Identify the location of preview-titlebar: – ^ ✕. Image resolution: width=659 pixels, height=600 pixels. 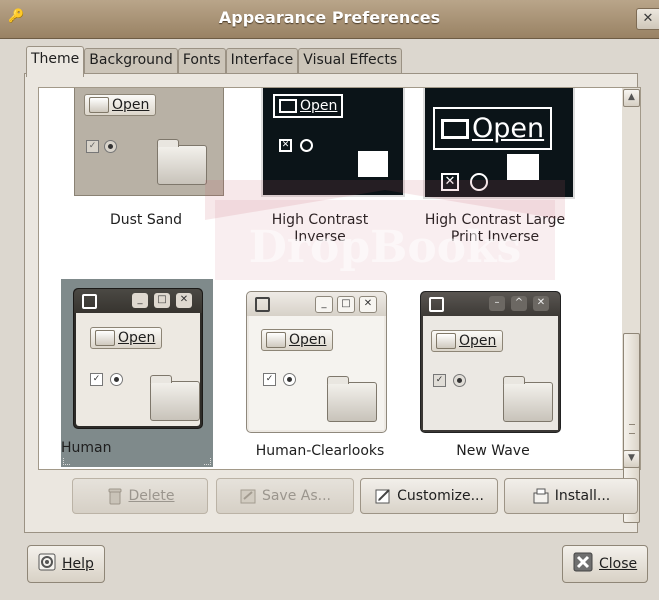
(490, 304).